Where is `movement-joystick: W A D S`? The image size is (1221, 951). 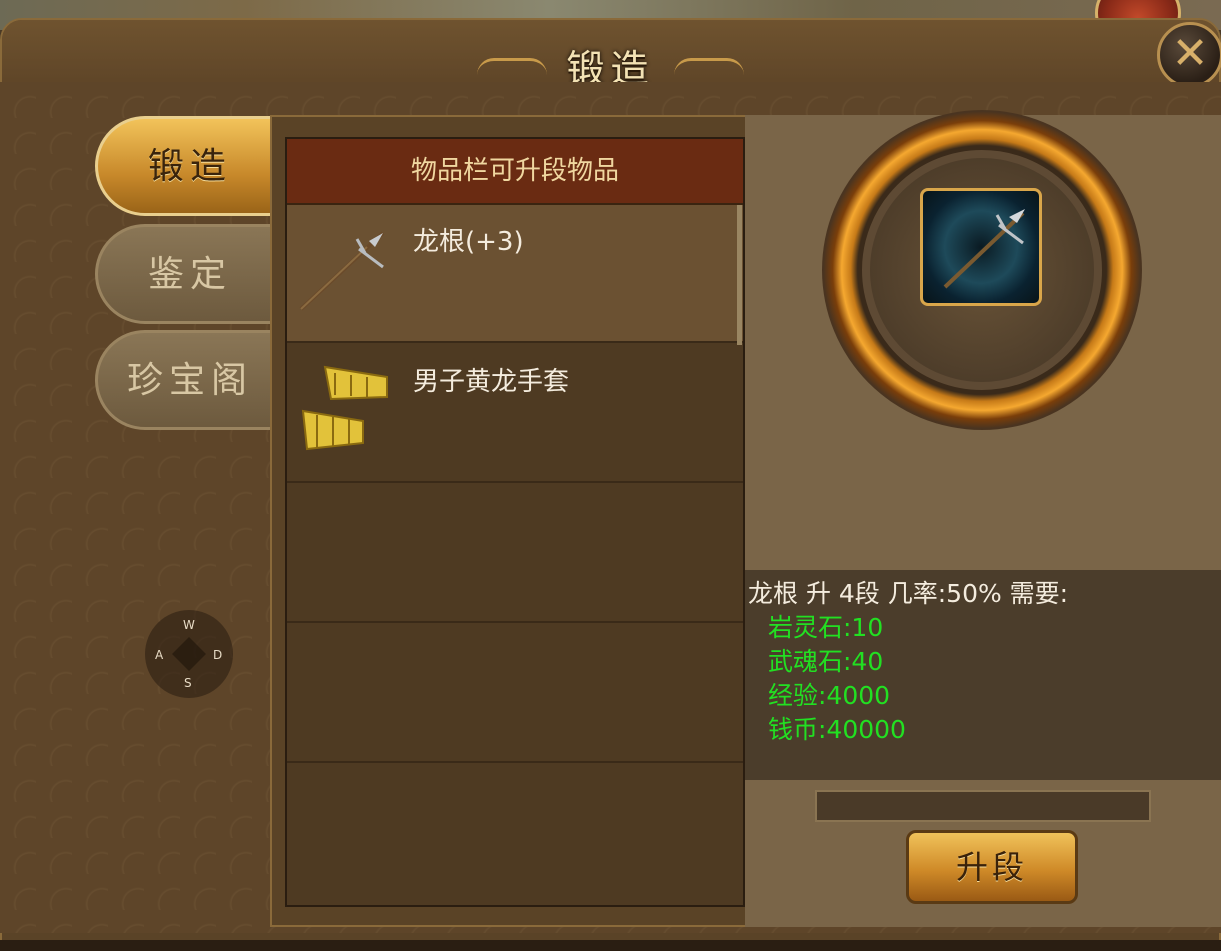 movement-joystick: W A D S is located at coordinates (189, 654).